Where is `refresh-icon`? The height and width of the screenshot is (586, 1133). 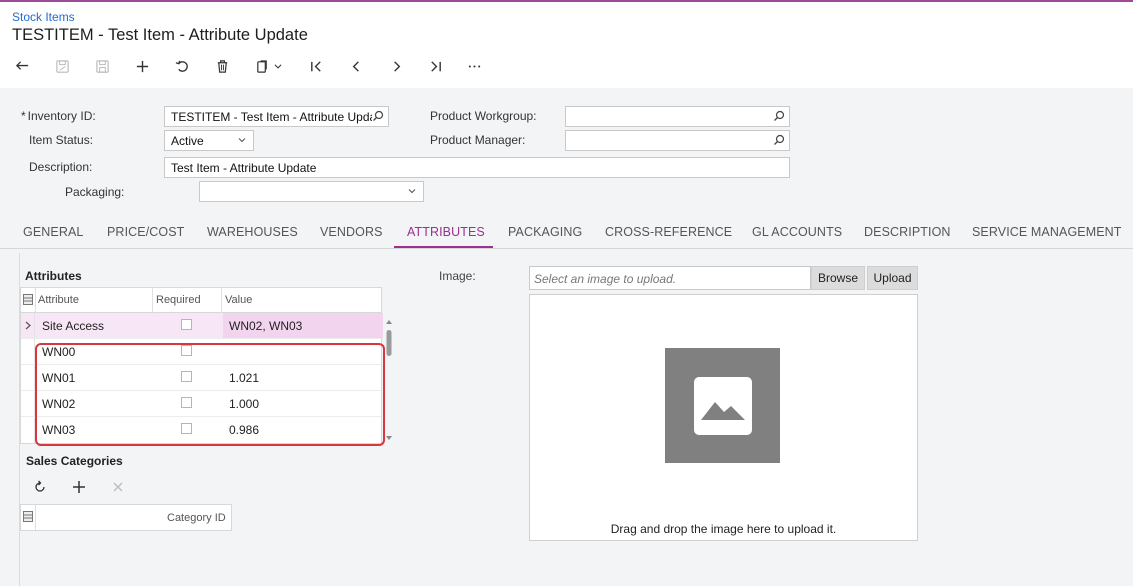 refresh-icon is located at coordinates (40, 487).